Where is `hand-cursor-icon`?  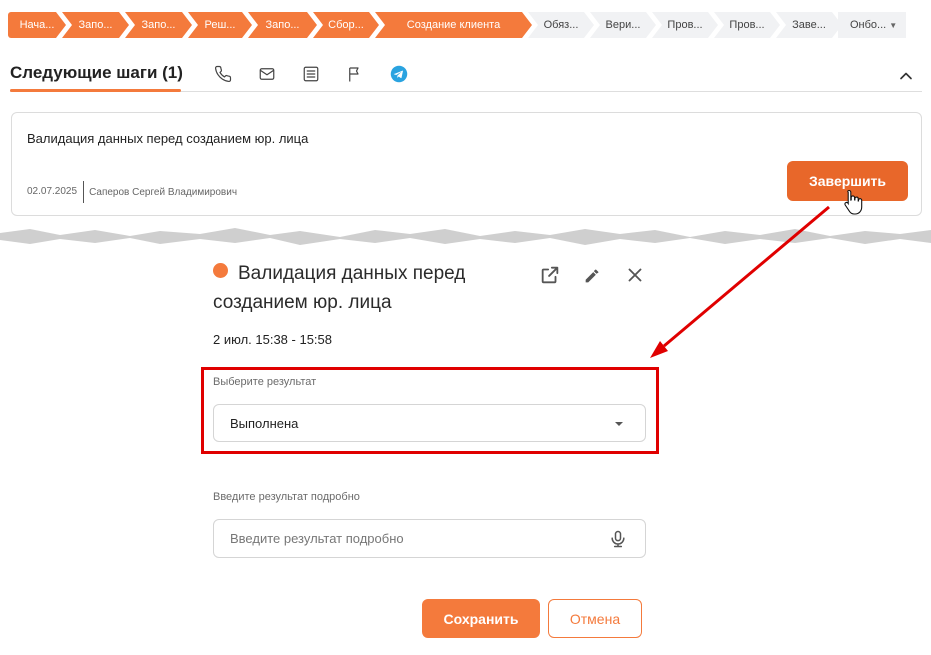 hand-cursor-icon is located at coordinates (853, 202).